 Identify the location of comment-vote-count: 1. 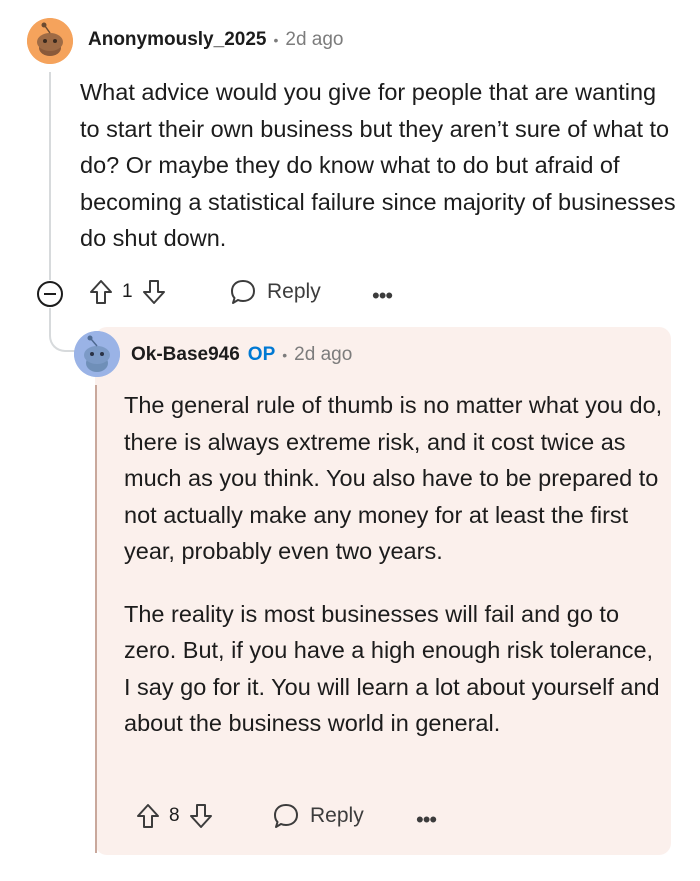
(127, 291).